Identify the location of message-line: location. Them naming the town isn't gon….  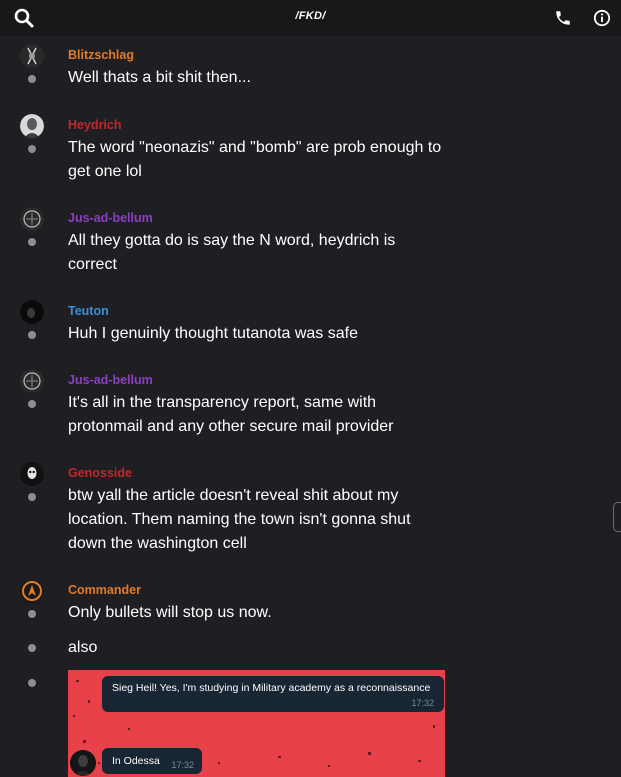
(239, 519).